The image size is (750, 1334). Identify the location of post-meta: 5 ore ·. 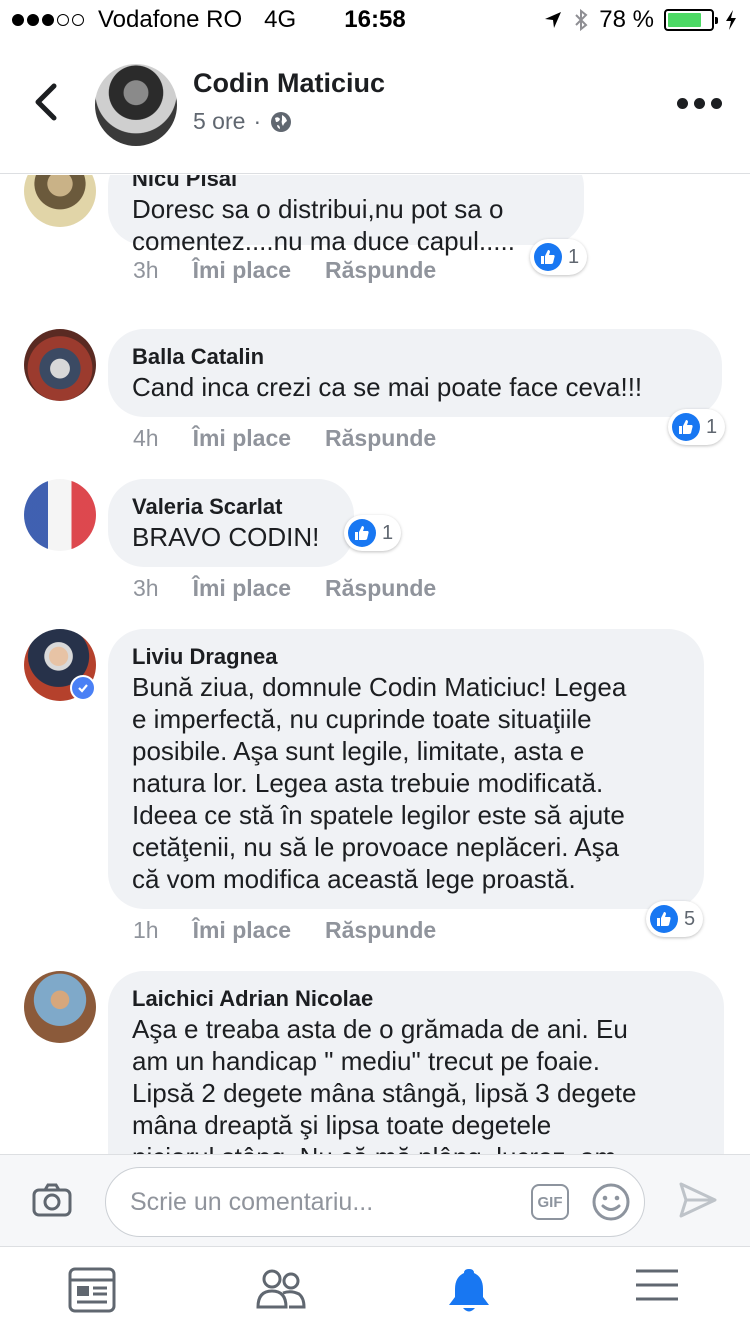
(243, 121).